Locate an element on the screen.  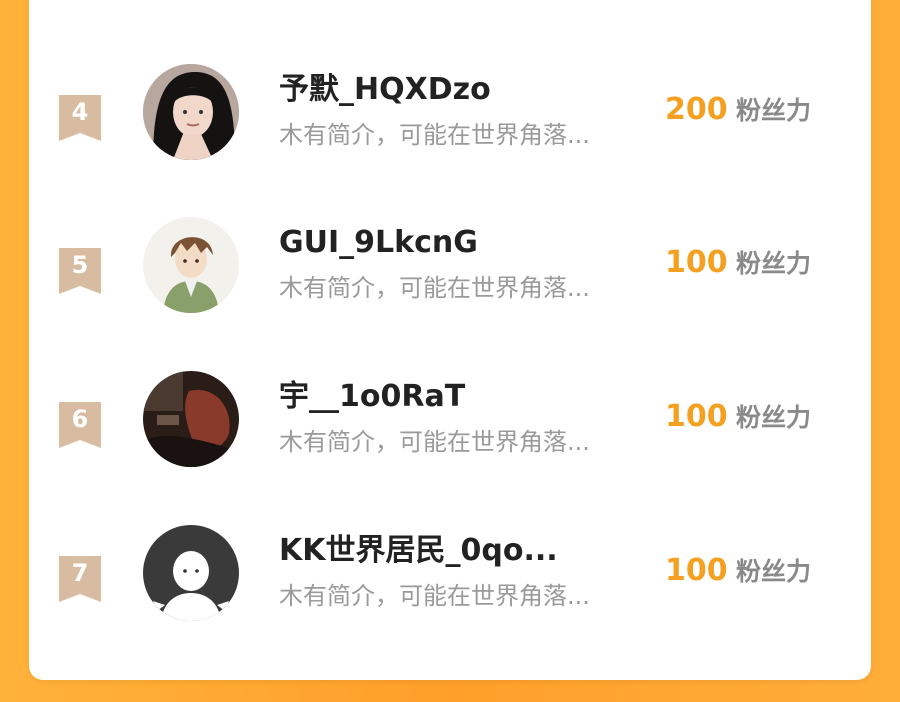
anime-boy-avatar-icon is located at coordinates (191, 265).